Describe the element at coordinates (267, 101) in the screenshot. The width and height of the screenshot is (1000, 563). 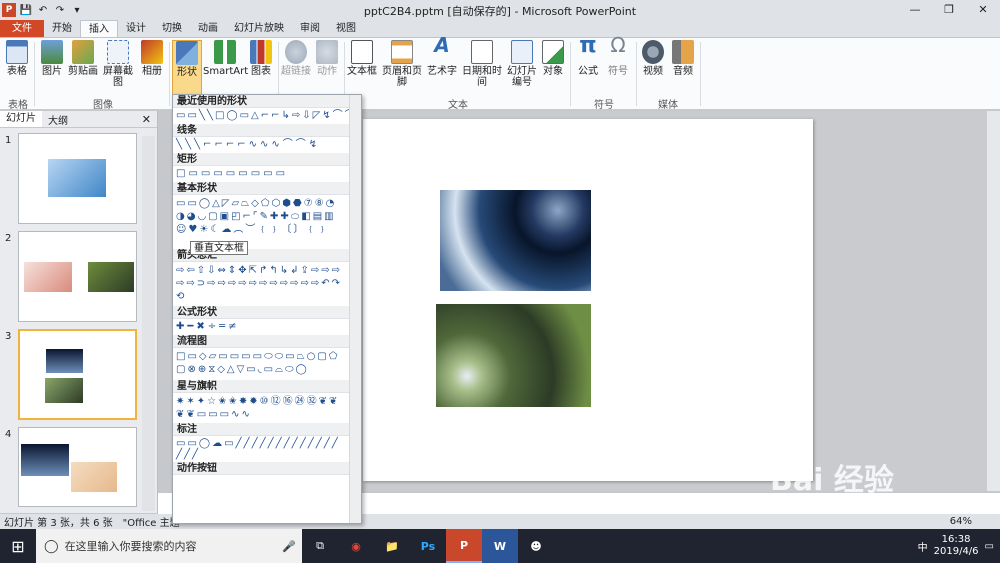
I see `category-recent: 最近使用的形状` at that location.